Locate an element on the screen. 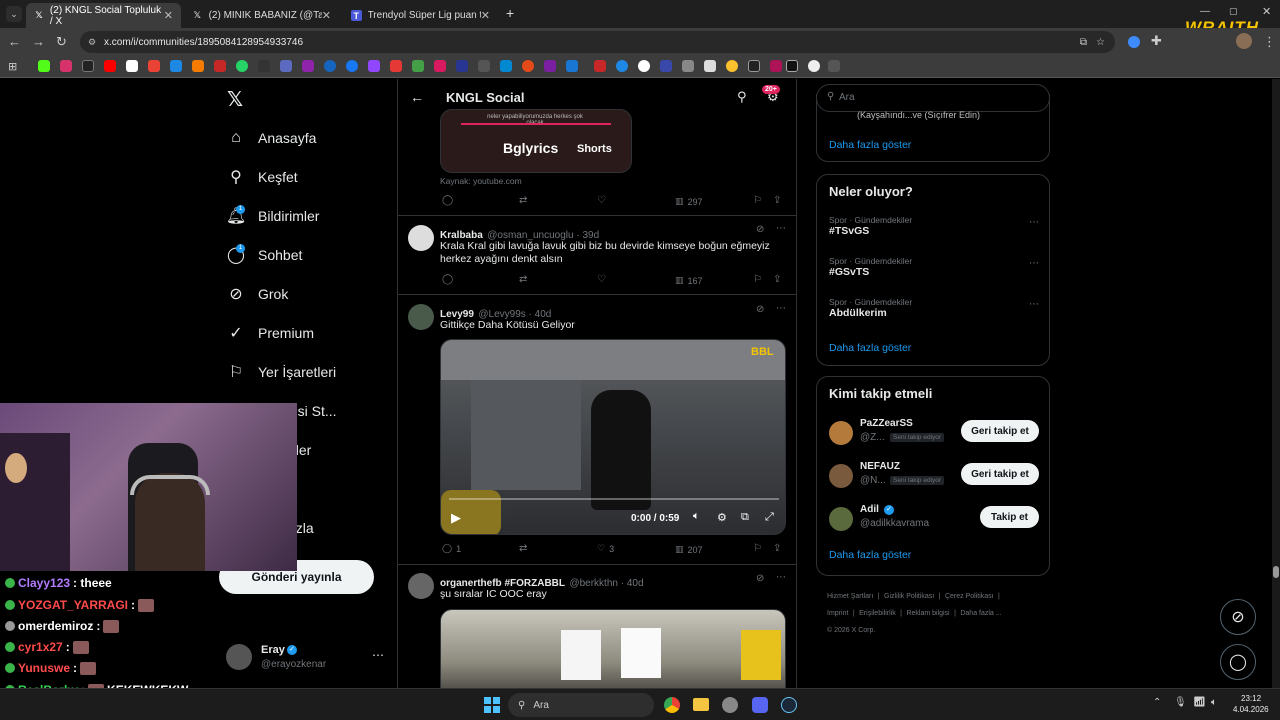 Image resolution: width=1280 pixels, height=720 pixels. tab-trendyol: T Trendyol Süper Lig puan tablos ✕ is located at coordinates (420, 15).